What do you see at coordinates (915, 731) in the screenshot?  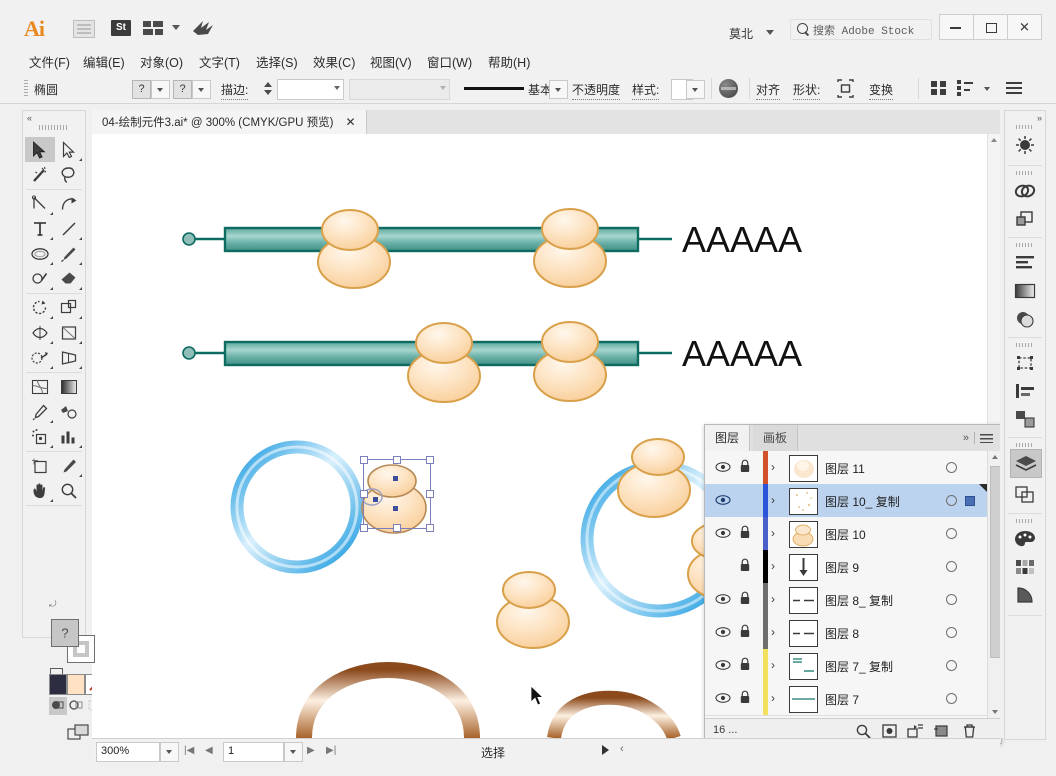 I see `create-new-sublayer-button` at bounding box center [915, 731].